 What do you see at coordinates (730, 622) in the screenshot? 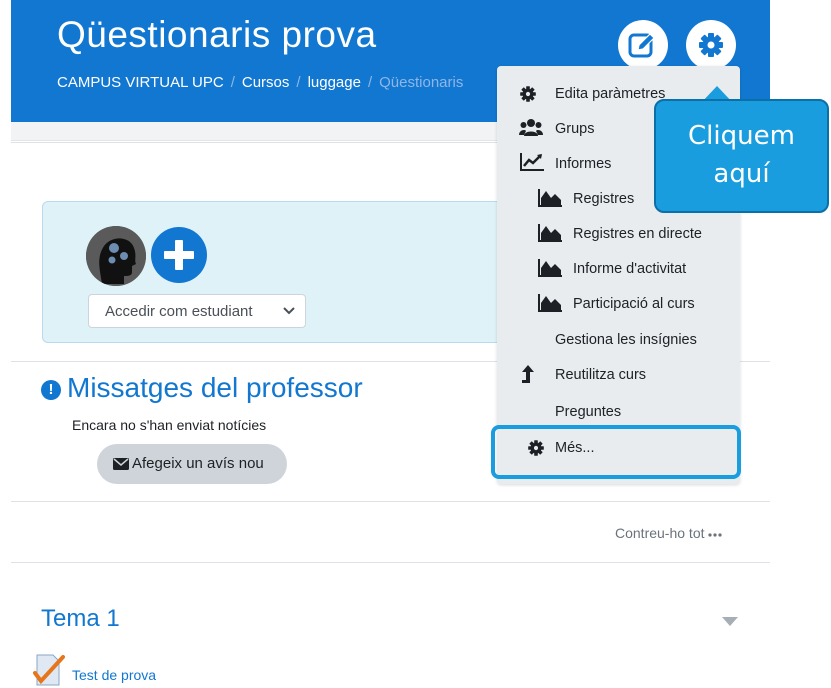
I see `collapse-section-icon` at bounding box center [730, 622].